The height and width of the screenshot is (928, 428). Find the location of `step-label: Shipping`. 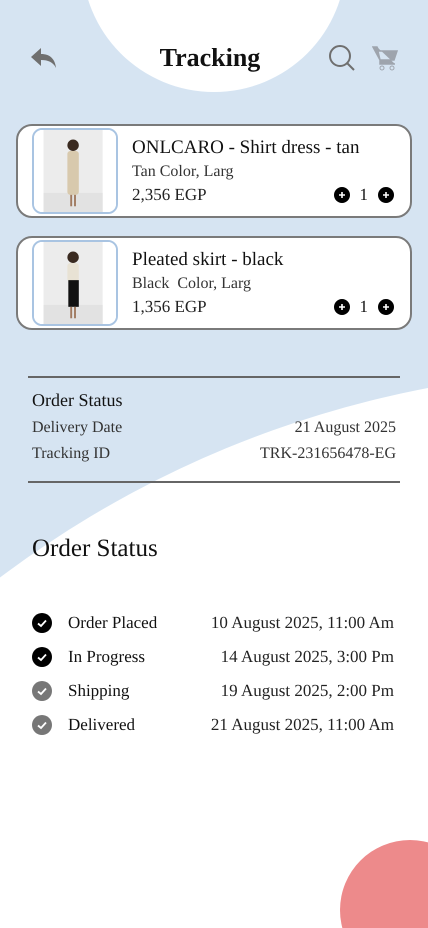

step-label: Shipping is located at coordinates (99, 691).